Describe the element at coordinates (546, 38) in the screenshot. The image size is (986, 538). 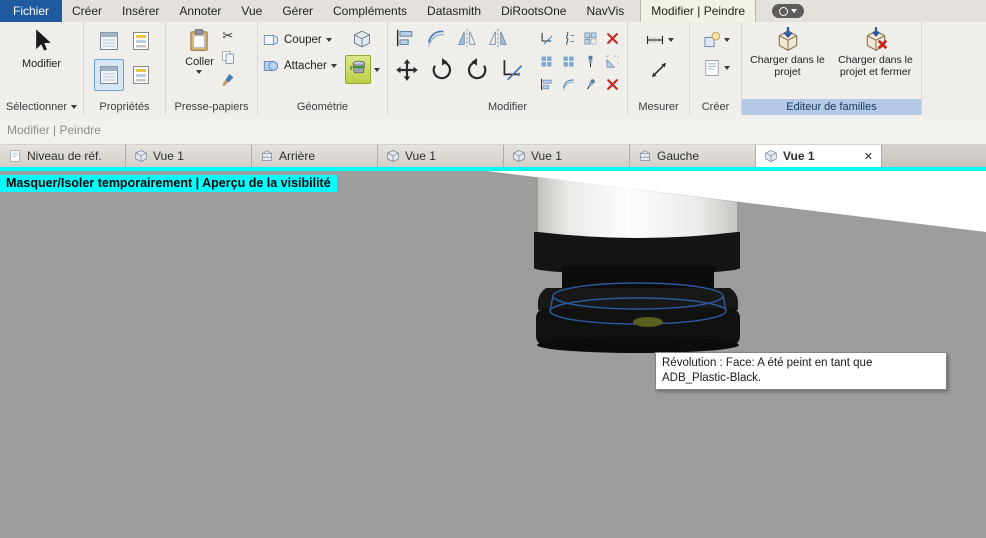
I see `trim-single-button` at that location.